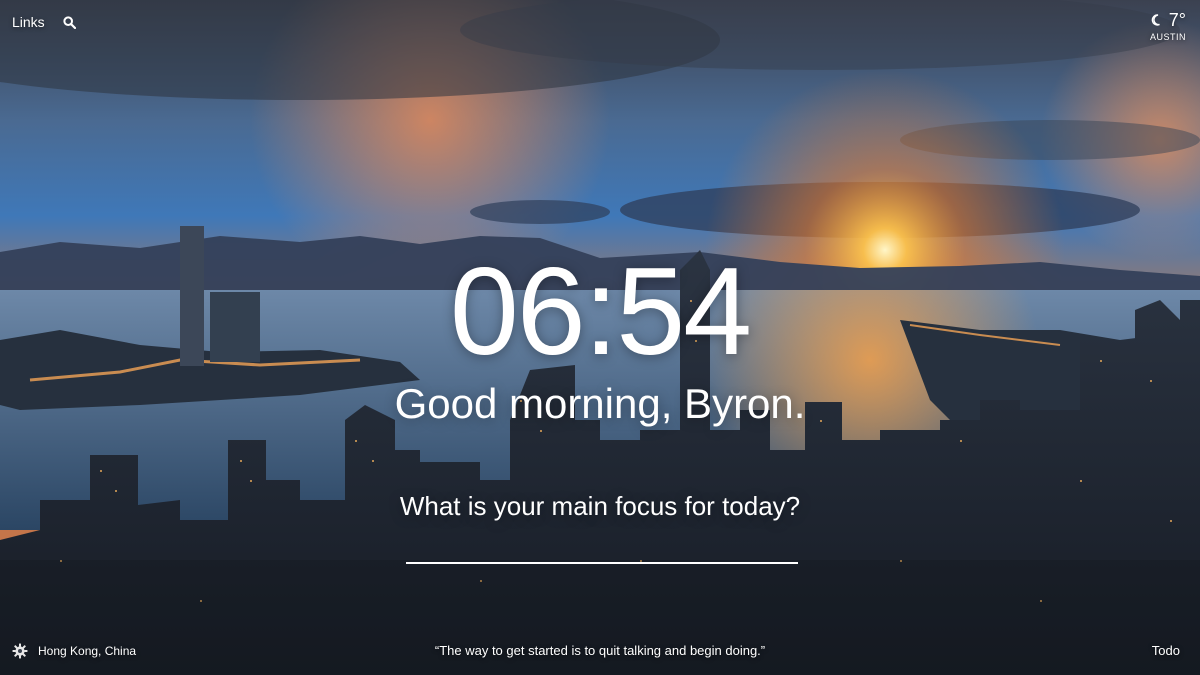  Describe the element at coordinates (1166, 650) in the screenshot. I see `todo-button: Todo` at that location.